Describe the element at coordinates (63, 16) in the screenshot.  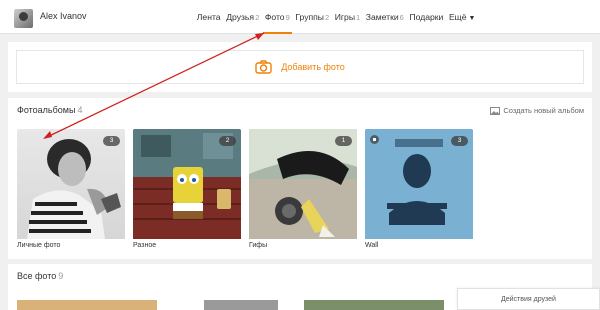
I see `username: Alex Ivanov` at that location.